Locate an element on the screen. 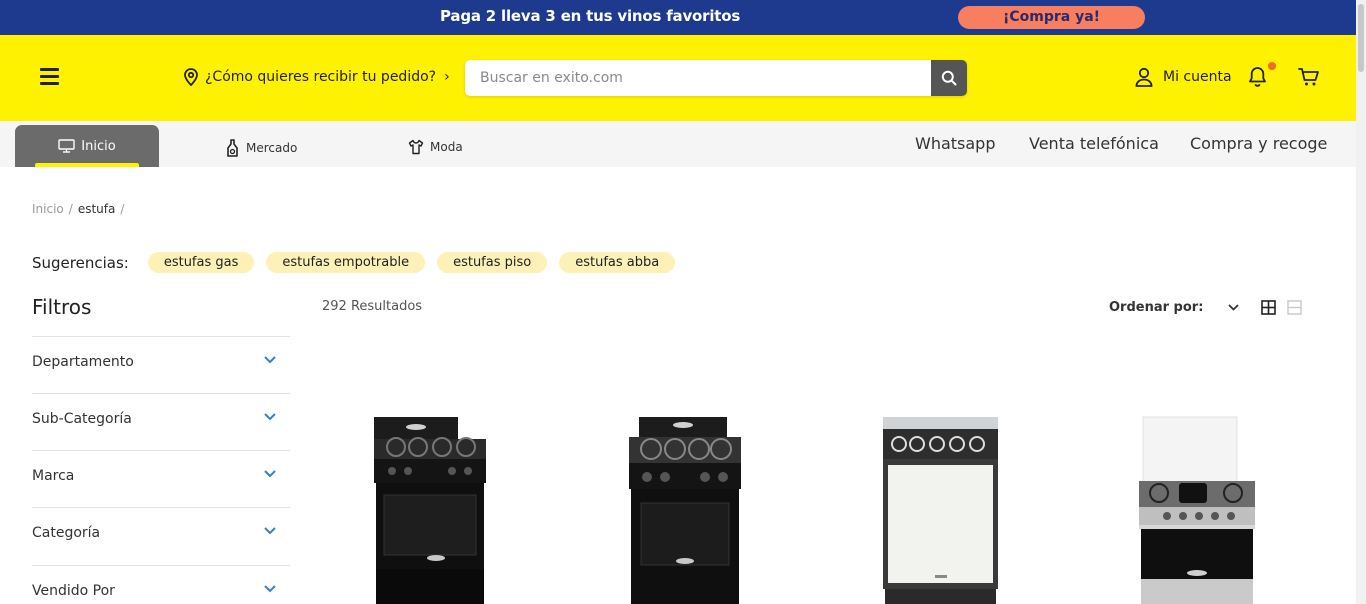  filter-label: Categoría is located at coordinates (66, 533).